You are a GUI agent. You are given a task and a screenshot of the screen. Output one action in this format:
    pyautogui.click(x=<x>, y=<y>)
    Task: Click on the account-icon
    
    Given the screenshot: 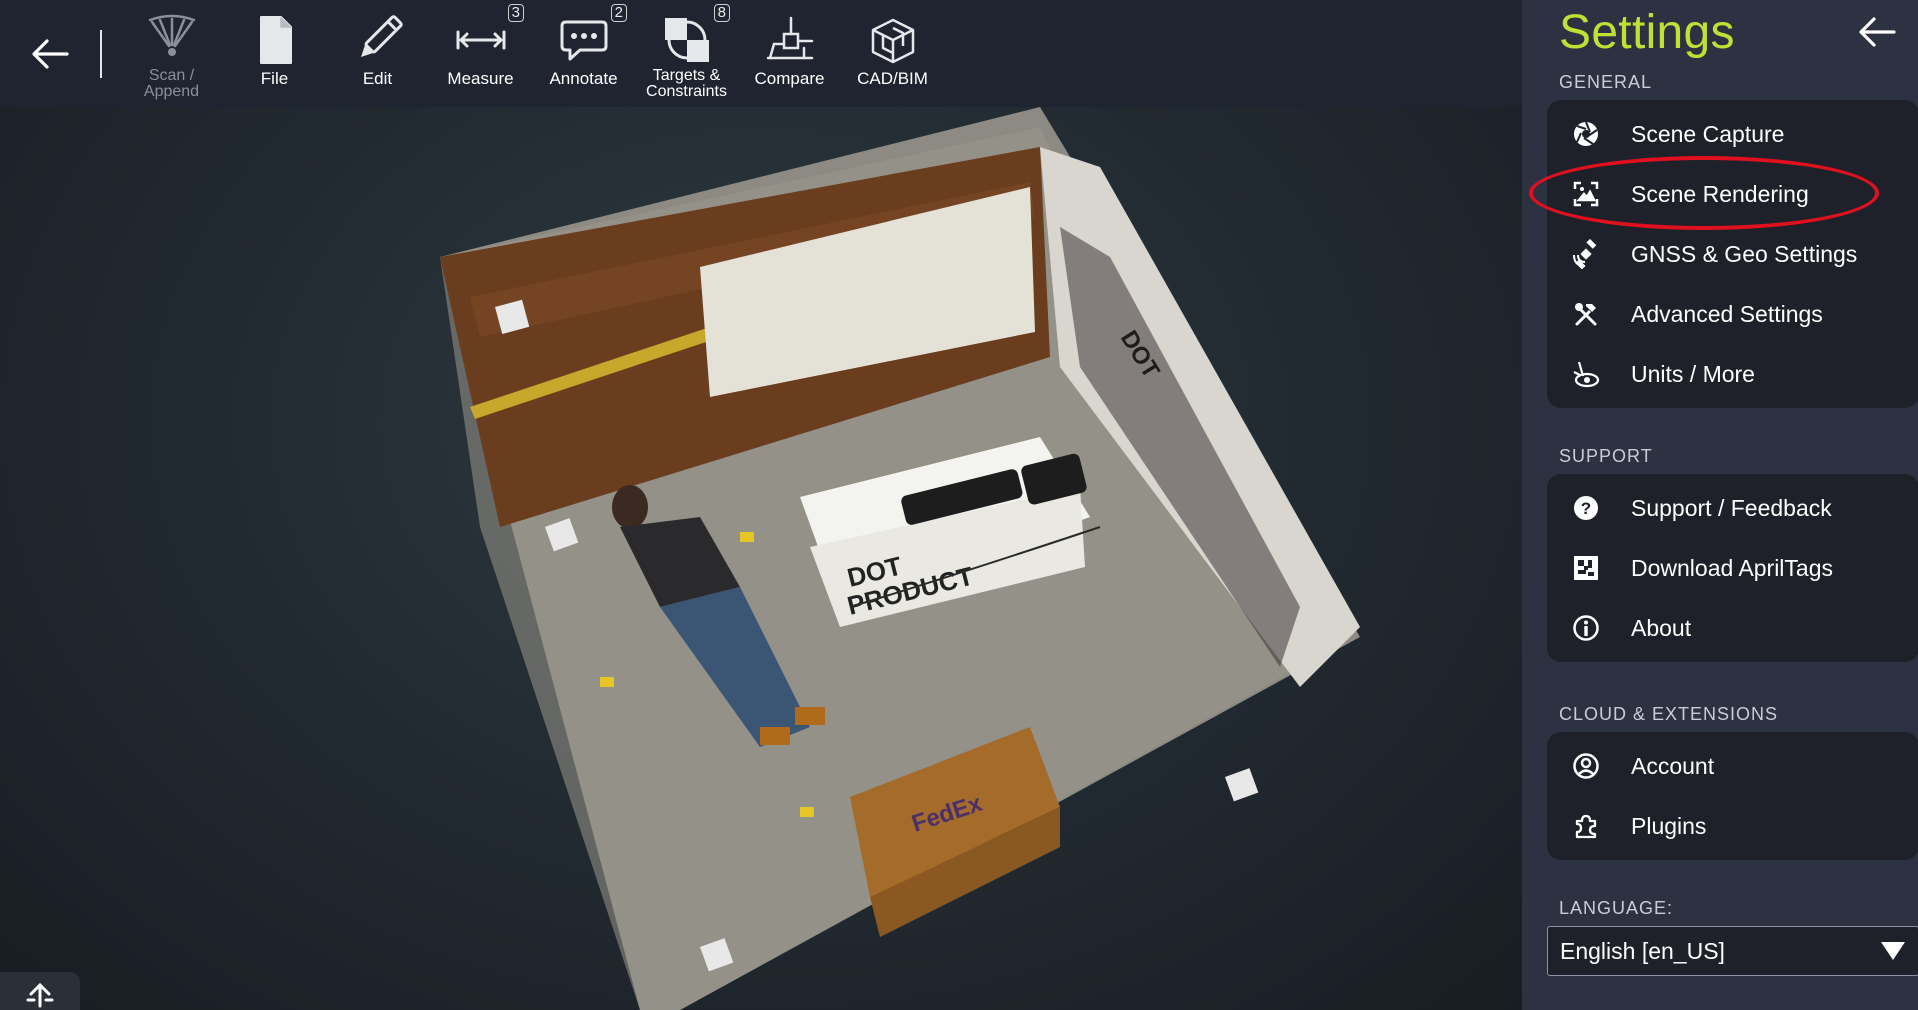 What is the action you would take?
    pyautogui.click(x=1586, y=766)
    